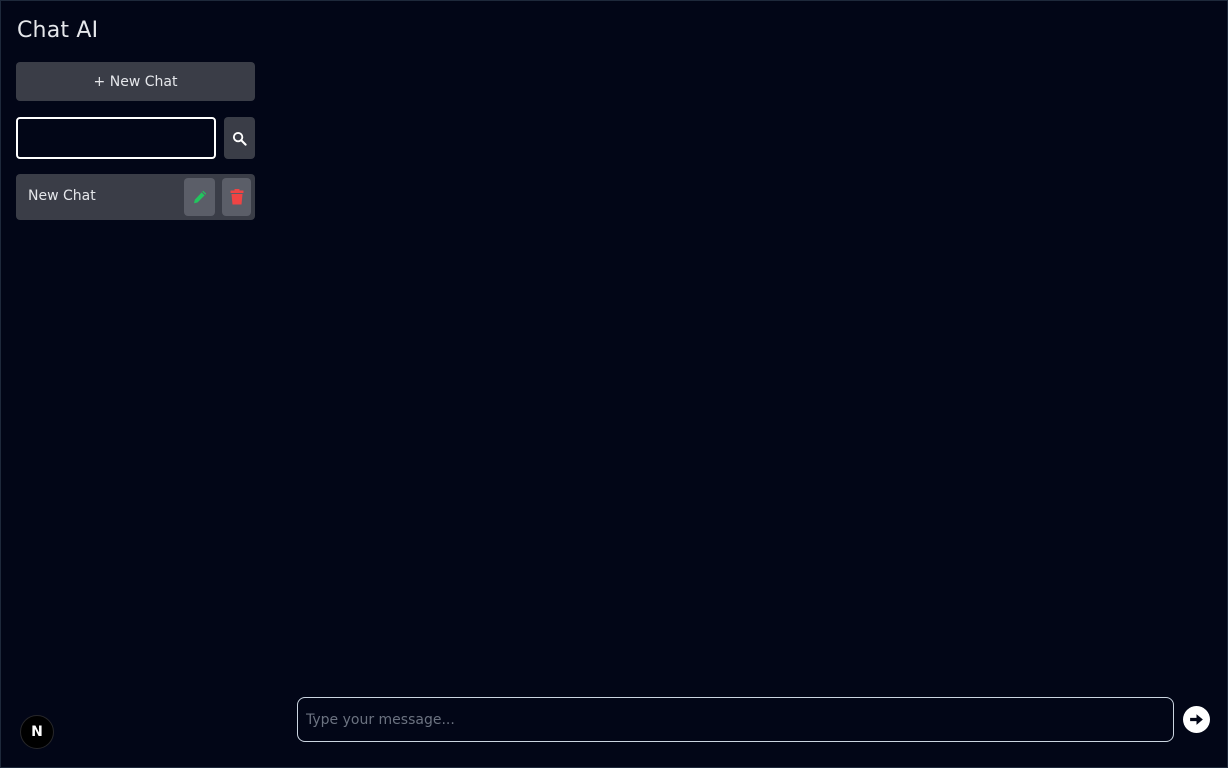 The image size is (1228, 768). I want to click on send-button, so click(1196, 719).